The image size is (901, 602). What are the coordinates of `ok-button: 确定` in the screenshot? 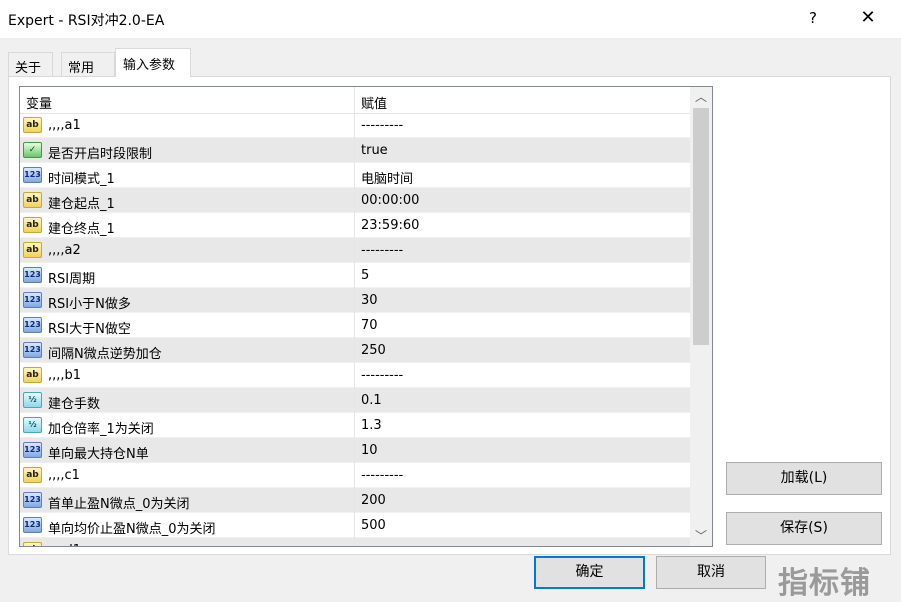 It's located at (589, 572).